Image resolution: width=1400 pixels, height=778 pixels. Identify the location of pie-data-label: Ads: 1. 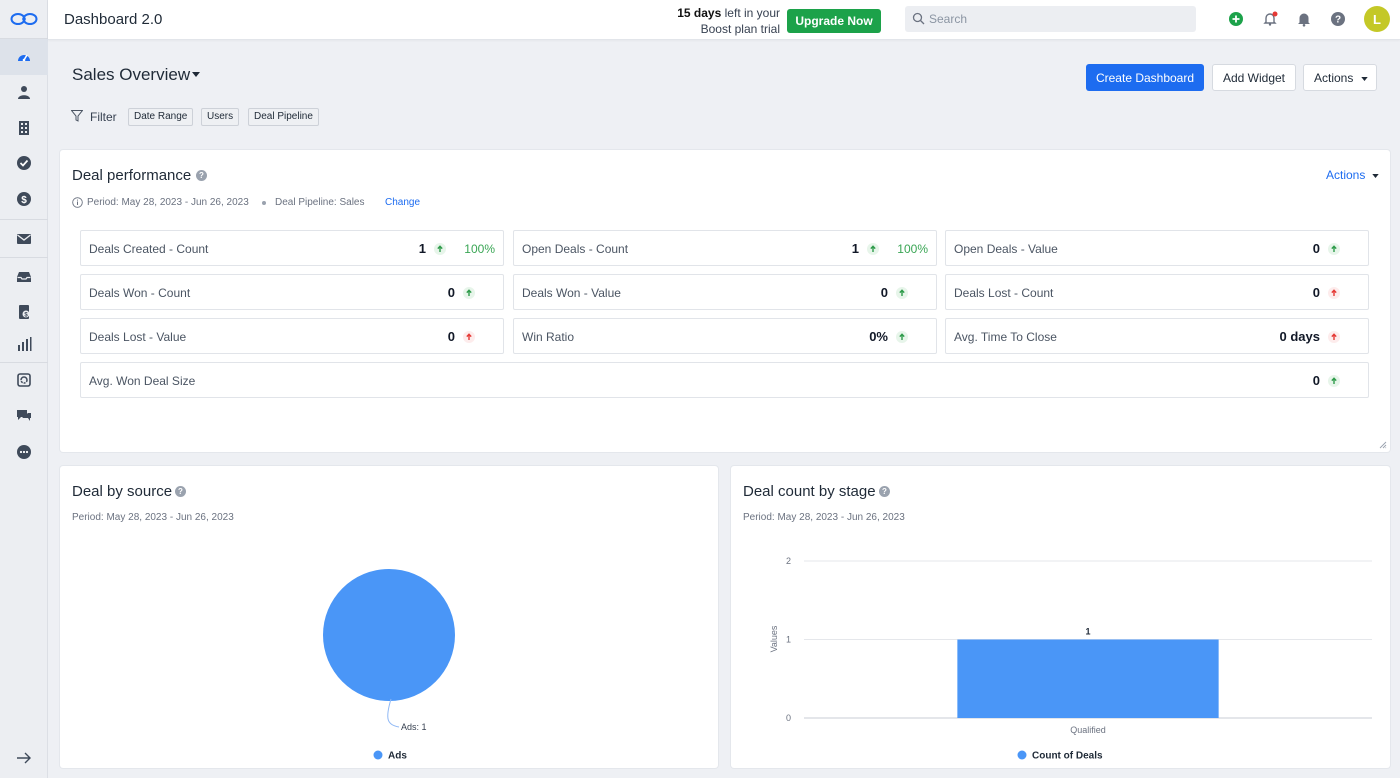
(414, 727).